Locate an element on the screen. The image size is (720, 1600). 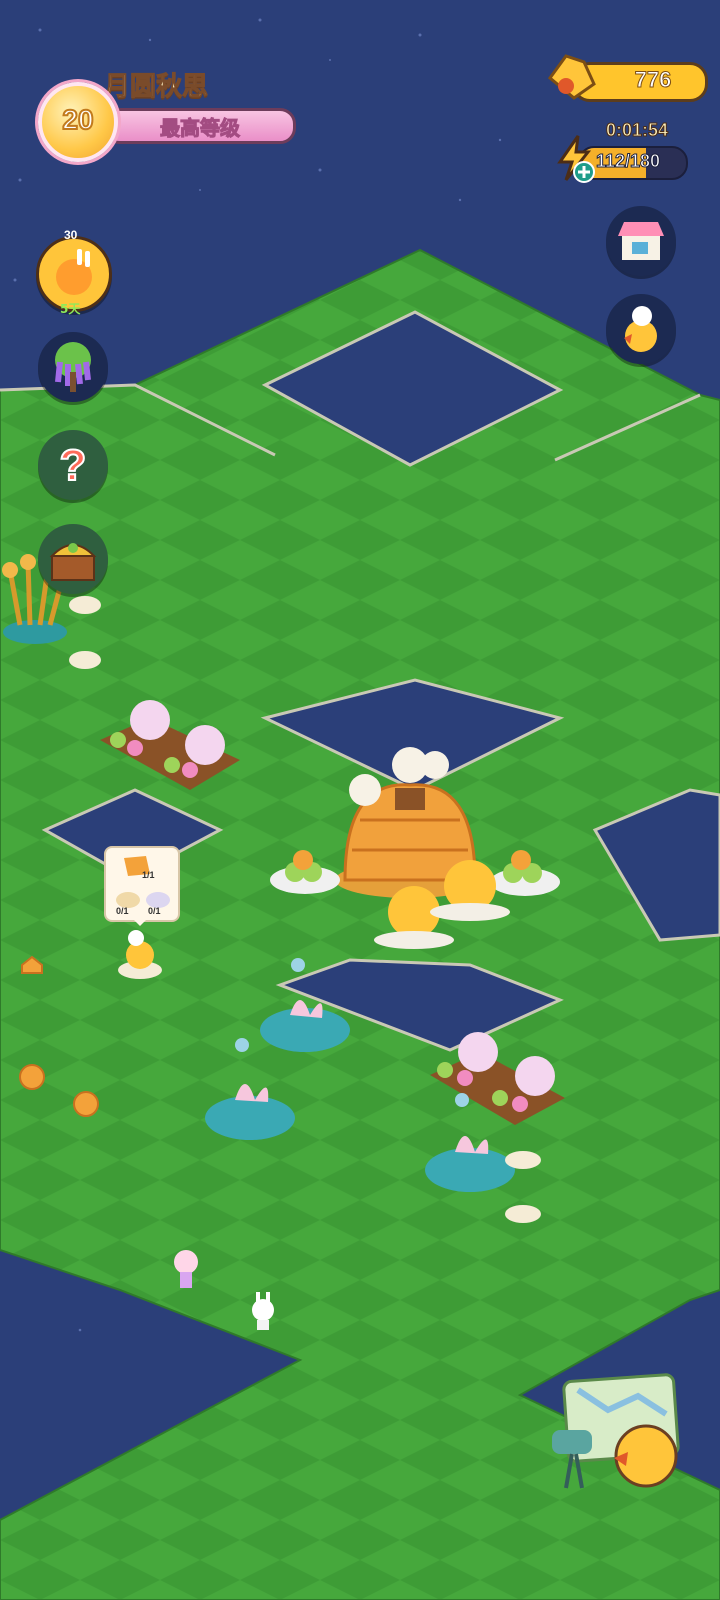
level-badge: 20 is located at coordinates (78, 122).